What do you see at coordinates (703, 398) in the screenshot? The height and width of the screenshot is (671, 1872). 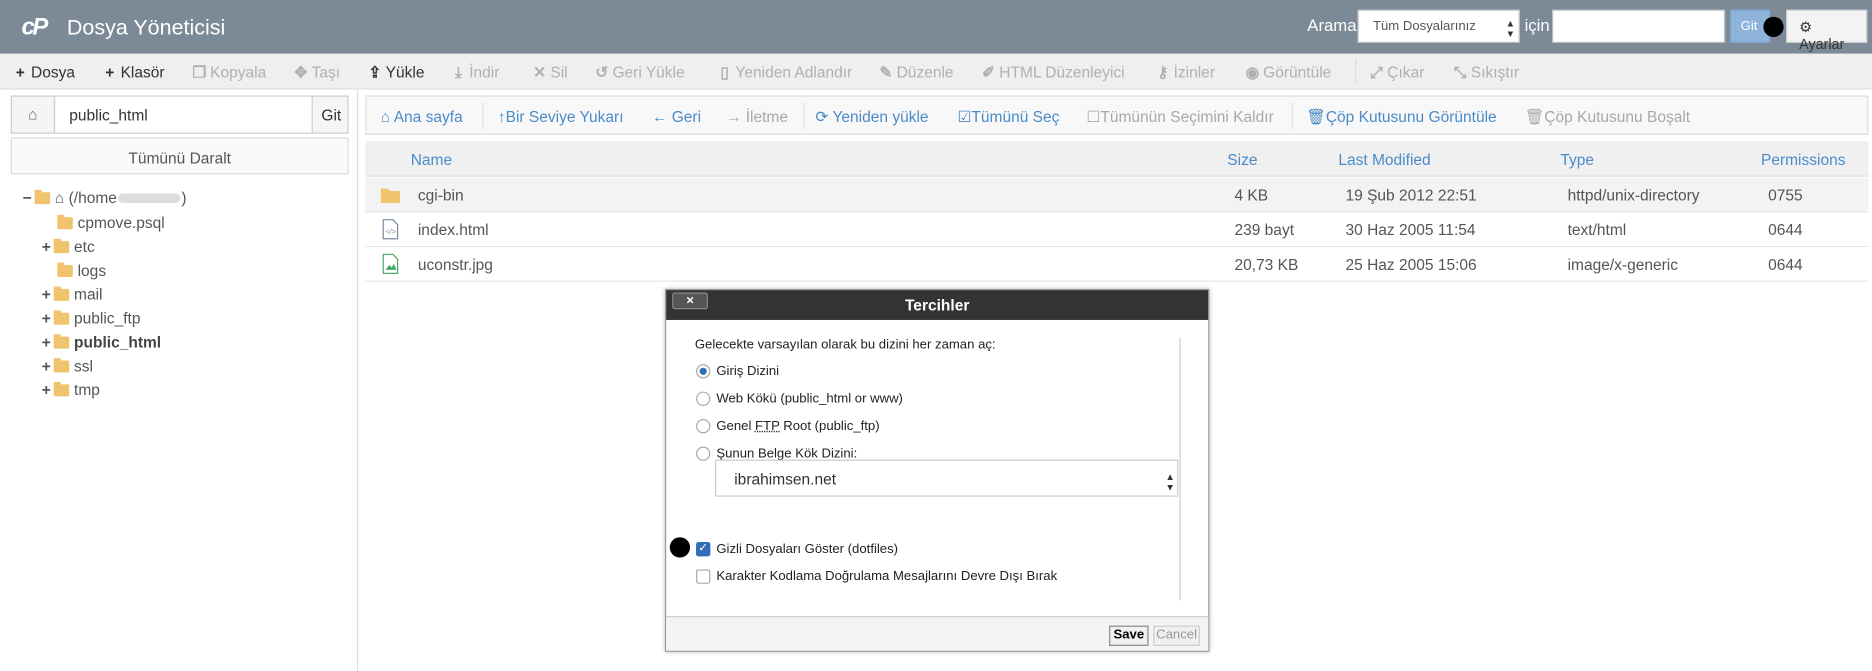 I see `web-root-radio` at bounding box center [703, 398].